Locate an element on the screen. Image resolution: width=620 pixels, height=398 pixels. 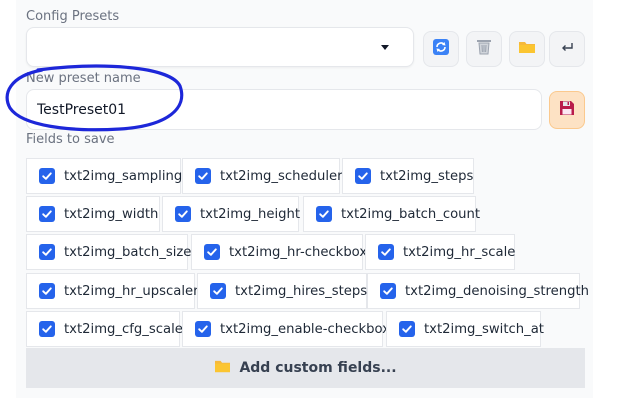
config-presets-label: Config Presets is located at coordinates (73, 16).